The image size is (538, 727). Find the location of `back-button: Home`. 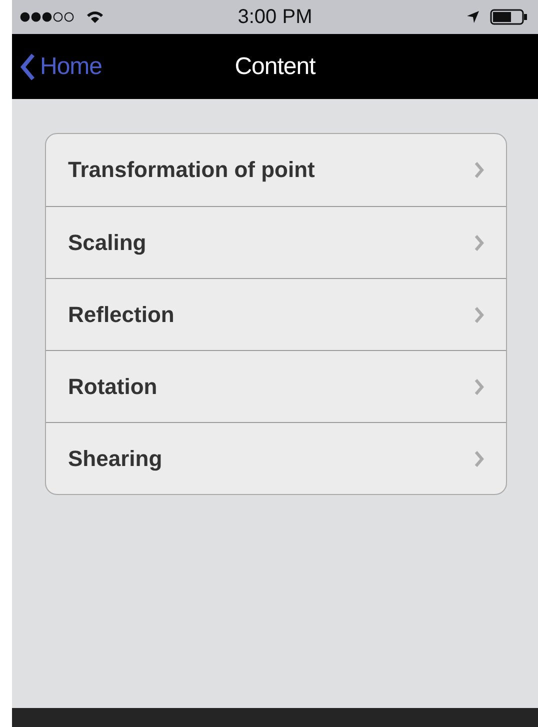

back-button: Home is located at coordinates (60, 67).